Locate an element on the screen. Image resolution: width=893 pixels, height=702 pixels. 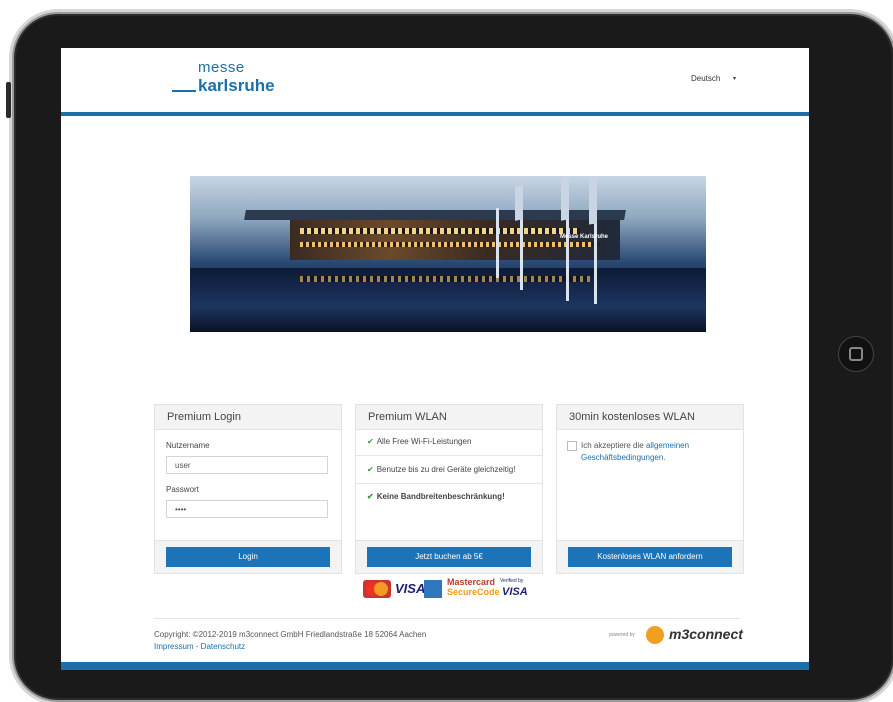
tablet-side-button is located at coordinates (8, 100).